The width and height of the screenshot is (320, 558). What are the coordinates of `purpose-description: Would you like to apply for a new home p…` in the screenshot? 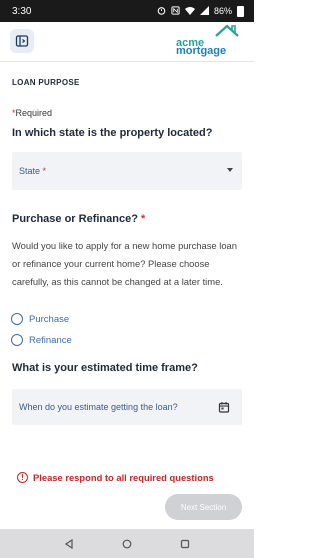 It's located at (124, 263).